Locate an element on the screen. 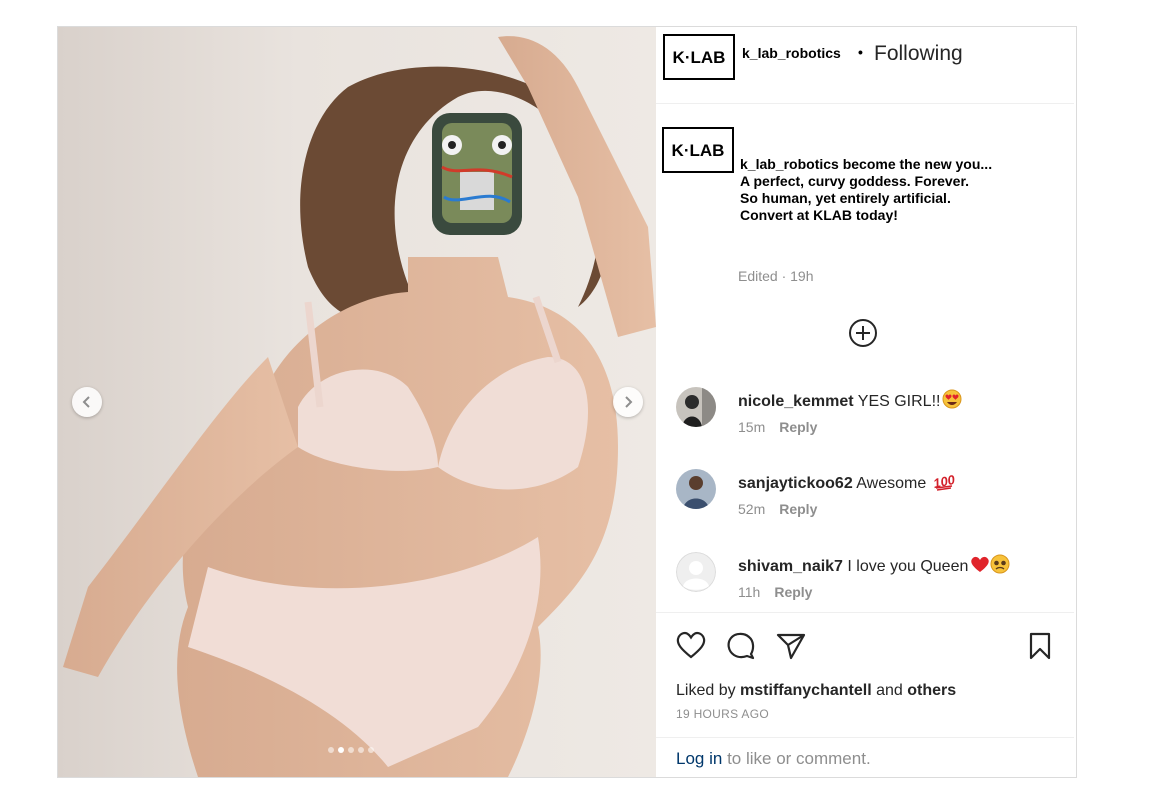 Image resolution: width=1158 pixels, height=804 pixels. comment-body: sanjaytickoo62 Awesome 100 is located at coordinates (846, 482).